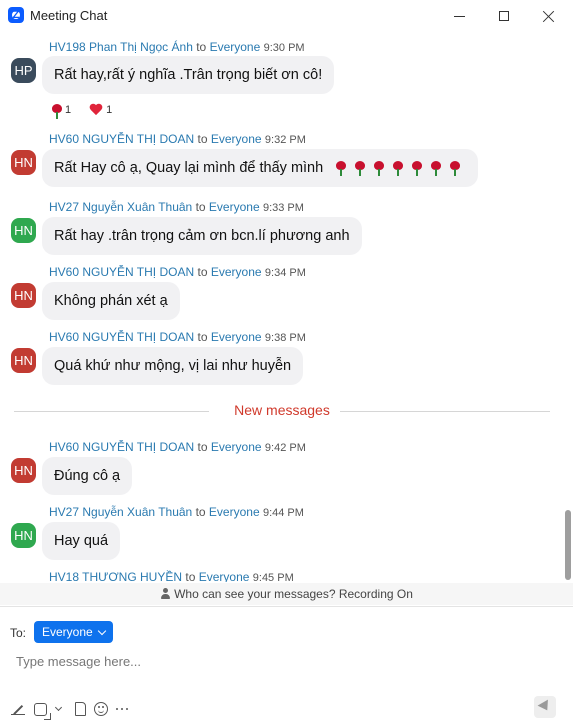 The height and width of the screenshot is (728, 573). I want to click on avatar: HP, so click(23, 70).